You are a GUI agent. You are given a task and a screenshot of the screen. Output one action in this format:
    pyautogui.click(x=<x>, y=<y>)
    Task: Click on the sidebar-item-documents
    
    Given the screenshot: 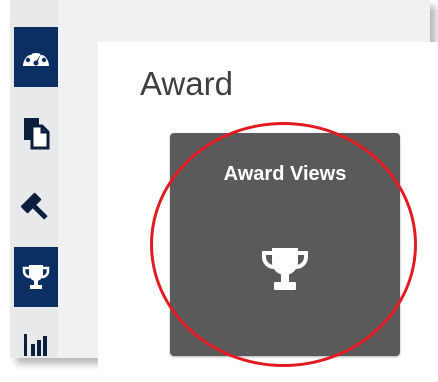 What is the action you would take?
    pyautogui.click(x=36, y=133)
    